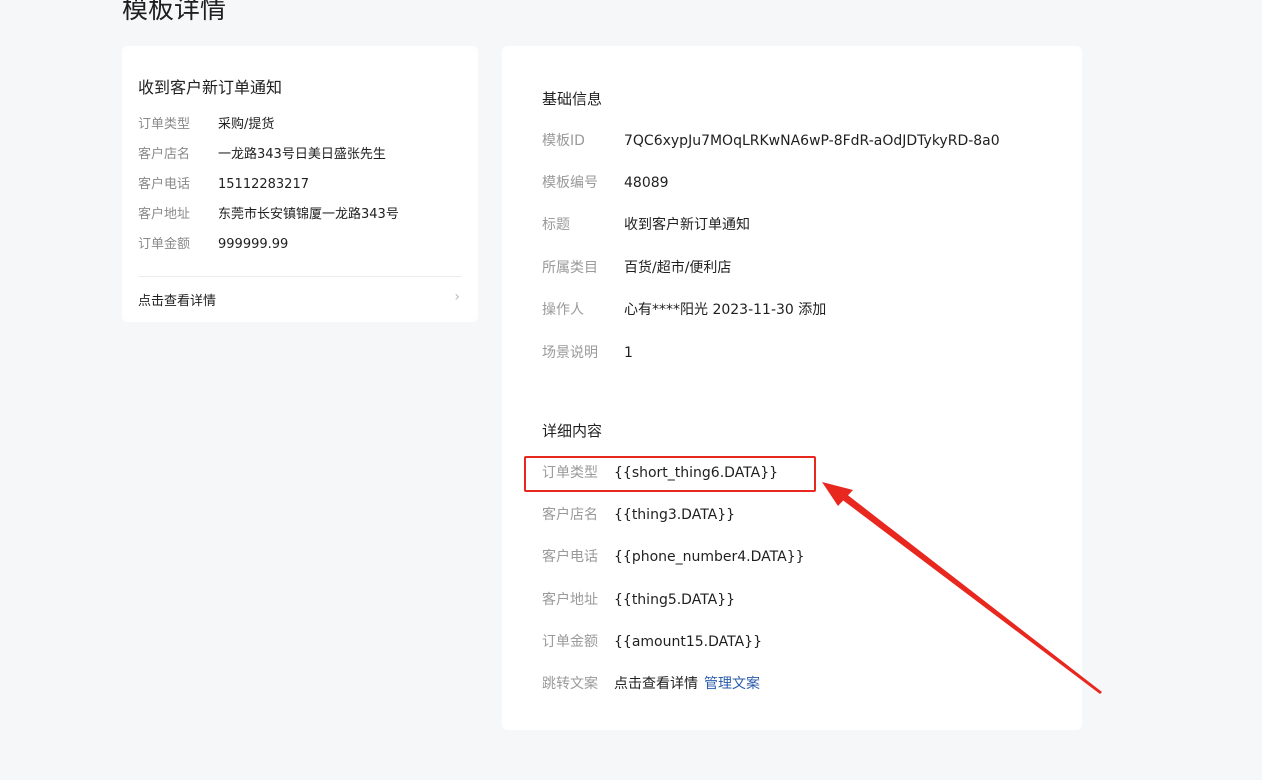 This screenshot has height=780, width=1262. Describe the element at coordinates (556, 225) in the screenshot. I see `info-key: 标题` at that location.